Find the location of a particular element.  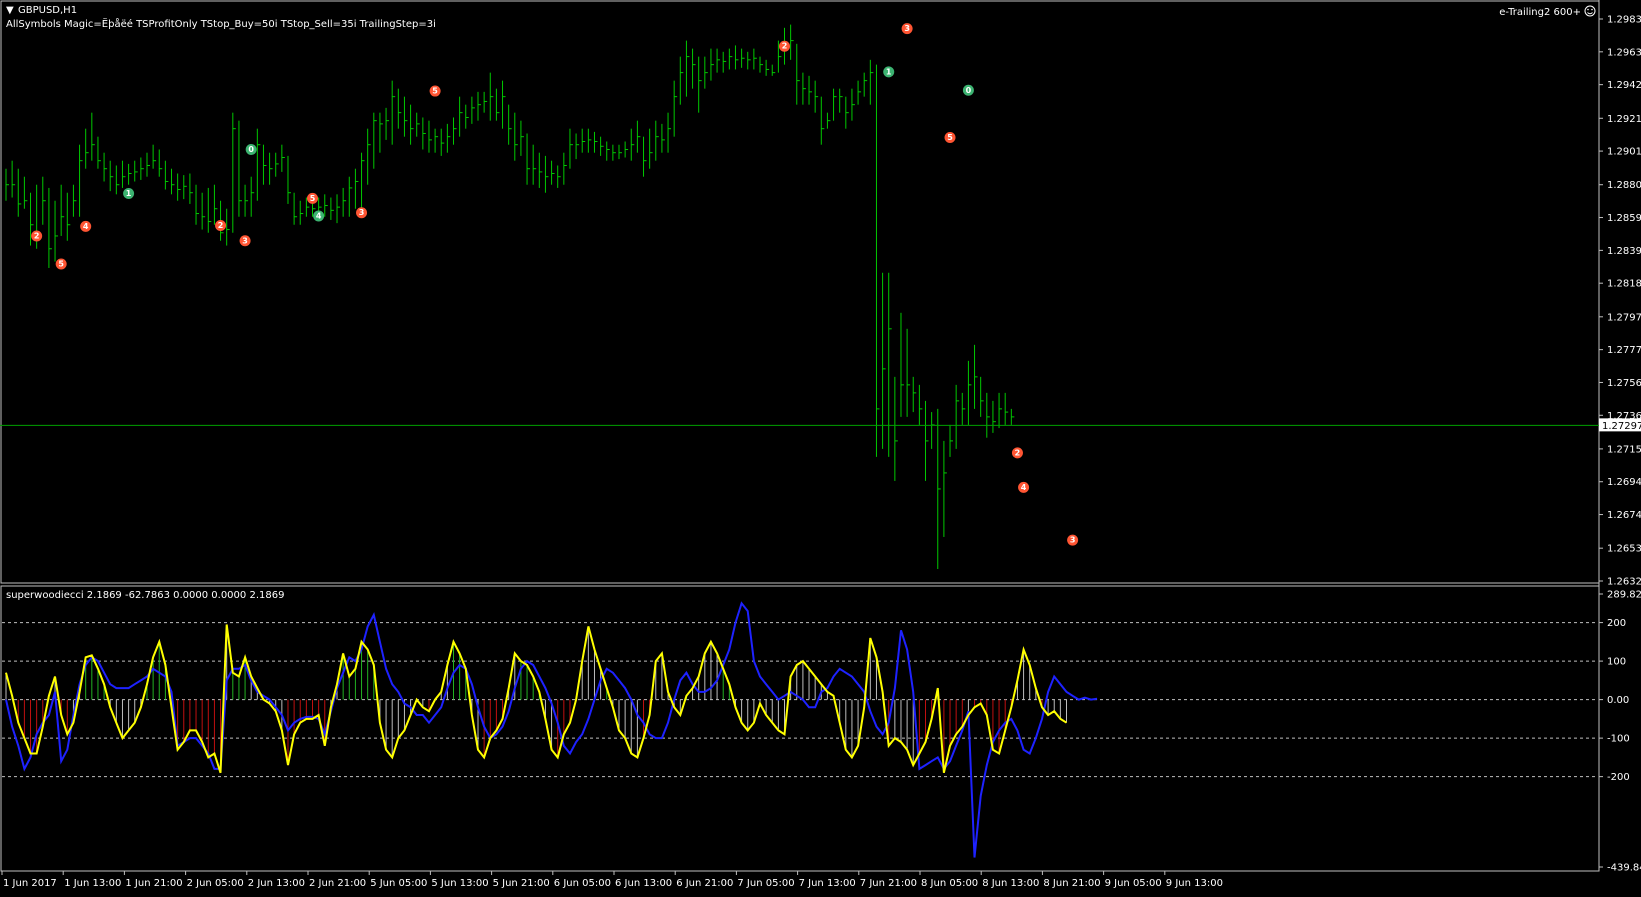

price-tick-label: 1.26530 is located at coordinates (1624, 549).